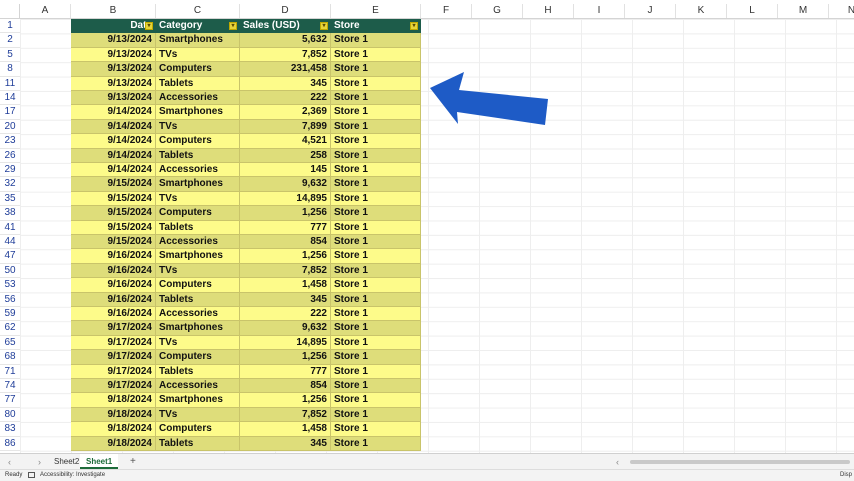 Image resolution: width=854 pixels, height=481 pixels. Describe the element at coordinates (650, 11) in the screenshot. I see `column-header-j: J` at that location.